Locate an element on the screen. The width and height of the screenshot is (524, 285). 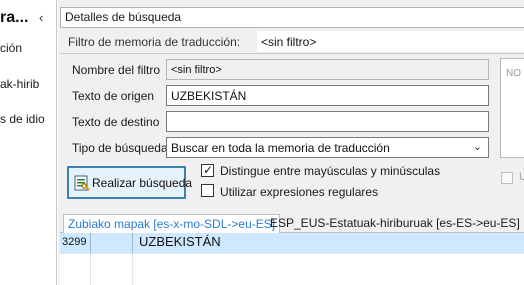
section-header: Detalles de búsqueda is located at coordinates (292, 17).